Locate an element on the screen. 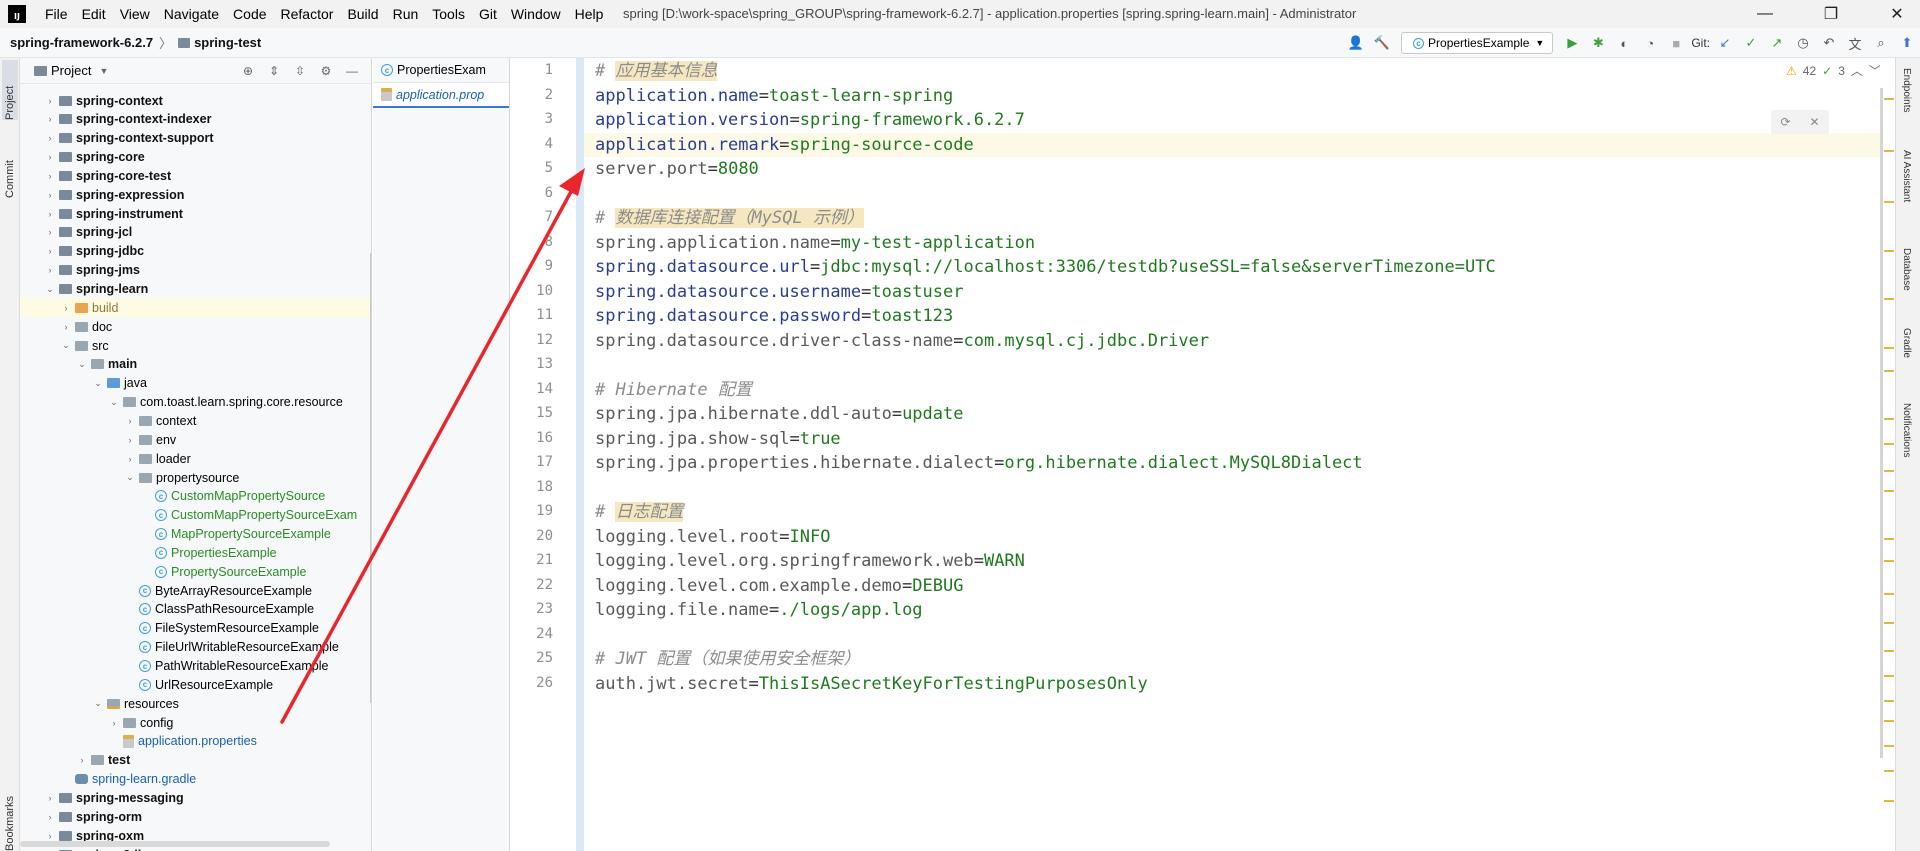 This screenshot has height=851, width=1920. code-line: application.name=toast-learn-spring is located at coordinates (1232, 96).